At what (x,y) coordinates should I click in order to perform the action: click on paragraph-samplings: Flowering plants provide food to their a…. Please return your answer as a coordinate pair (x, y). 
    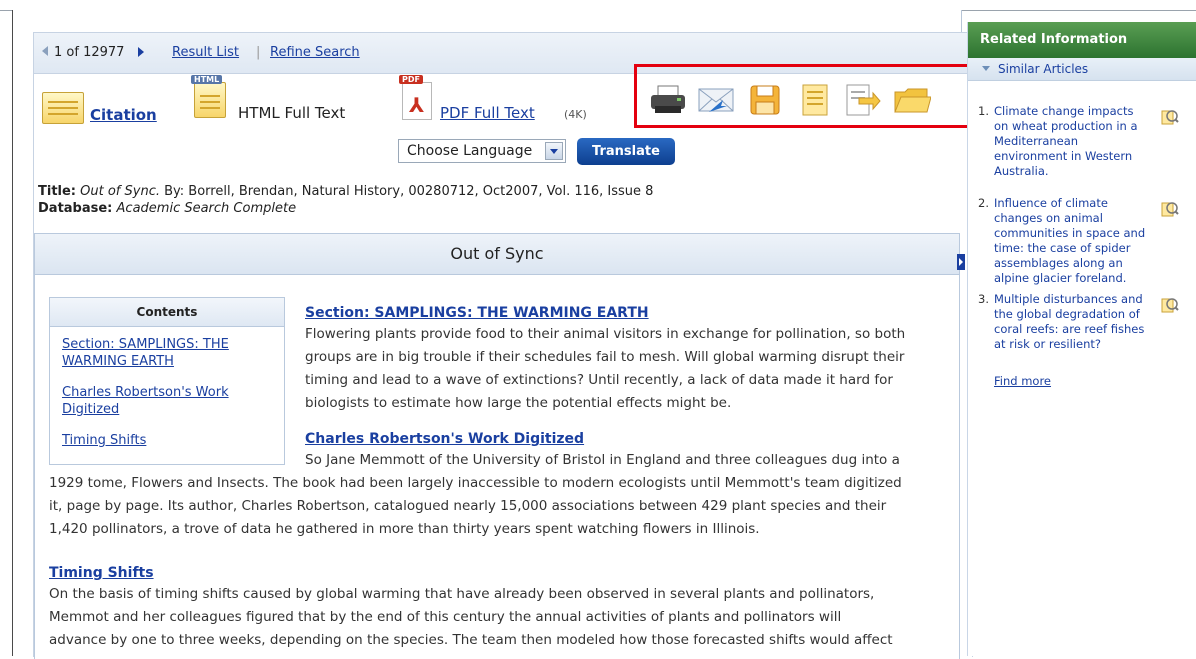
    Looking at the image, I should click on (605, 369).